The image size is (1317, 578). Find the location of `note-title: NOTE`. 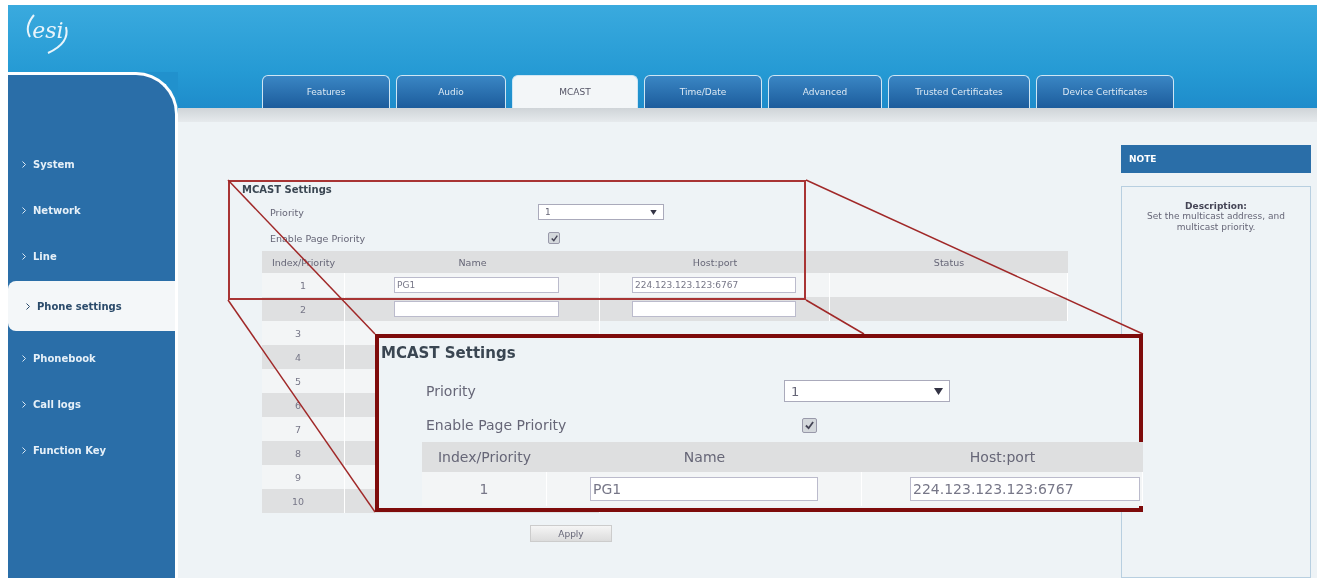

note-title: NOTE is located at coordinates (1216, 159).